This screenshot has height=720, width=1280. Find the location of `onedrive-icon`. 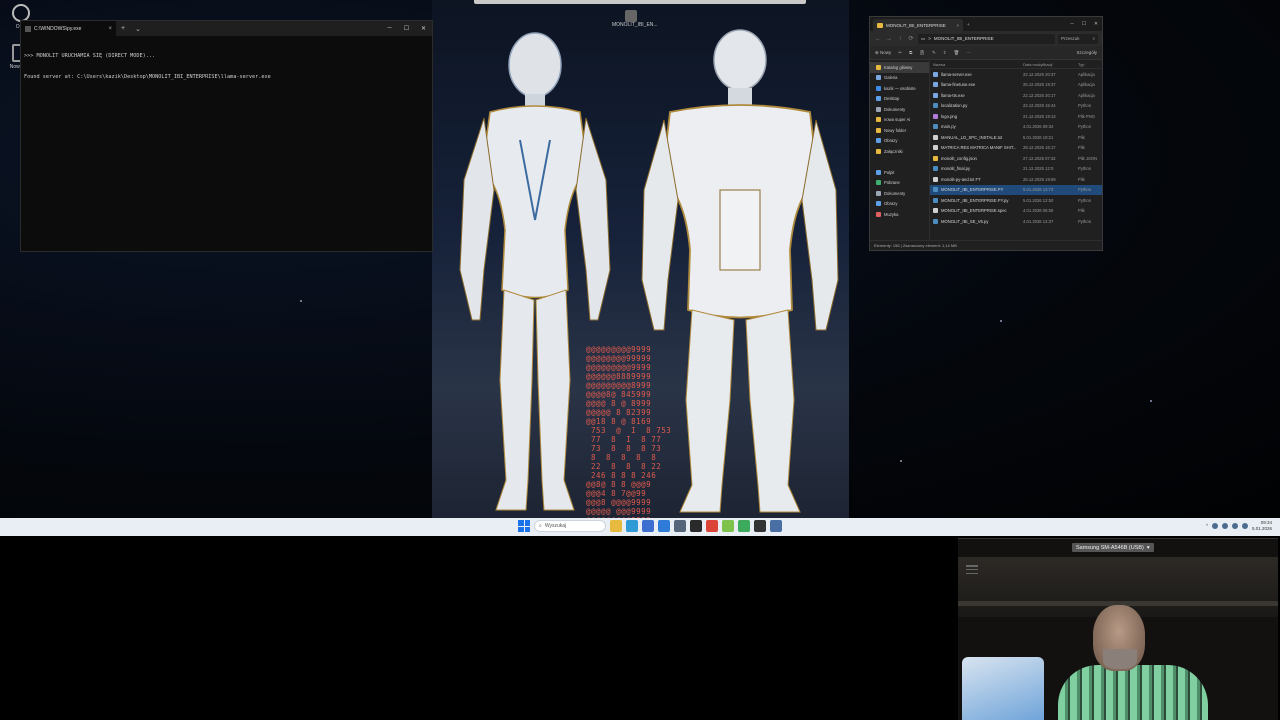

onedrive-icon is located at coordinates (1244, 525).